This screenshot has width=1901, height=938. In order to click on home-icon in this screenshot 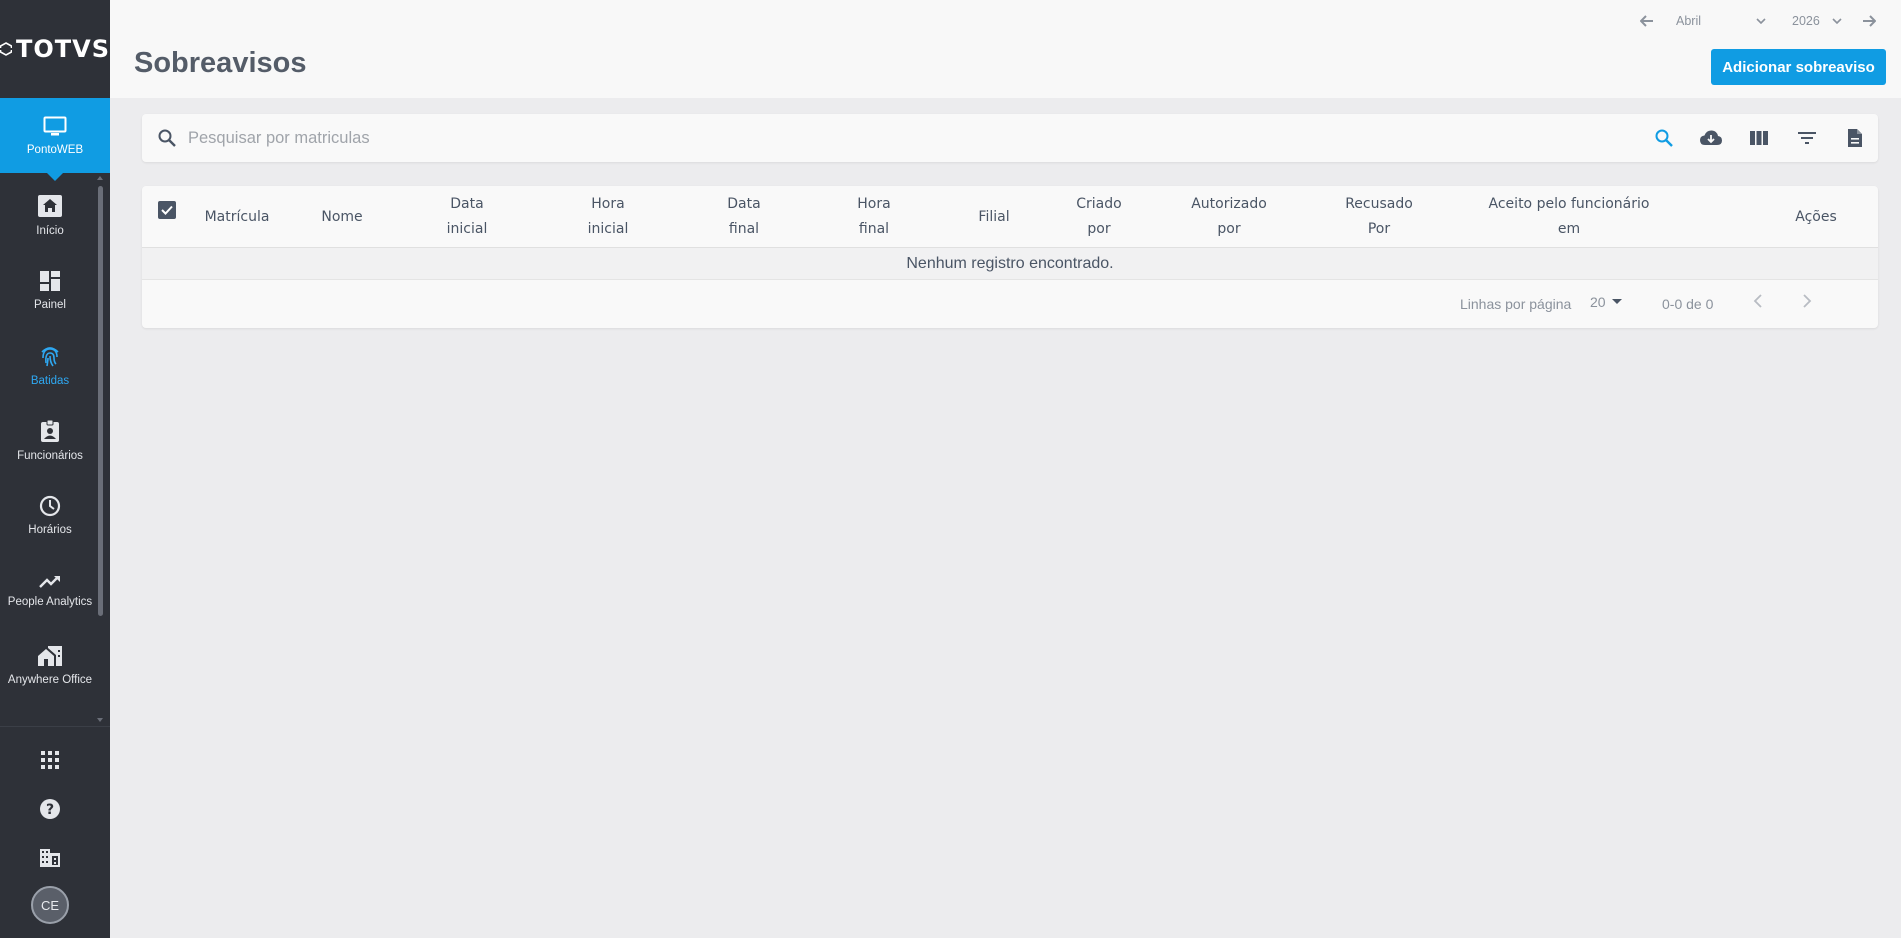, I will do `click(50, 206)`.